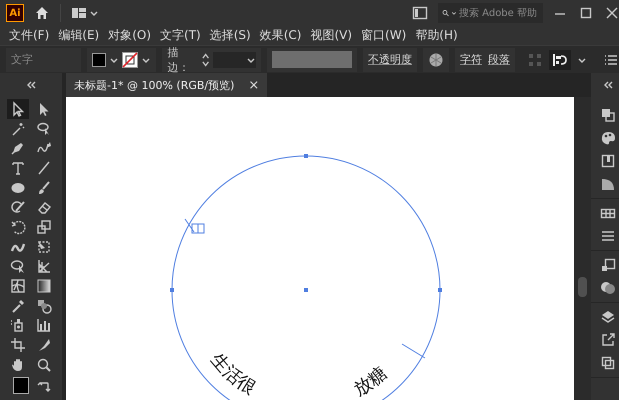  I want to click on menu-item: 选择(S), so click(230, 35).